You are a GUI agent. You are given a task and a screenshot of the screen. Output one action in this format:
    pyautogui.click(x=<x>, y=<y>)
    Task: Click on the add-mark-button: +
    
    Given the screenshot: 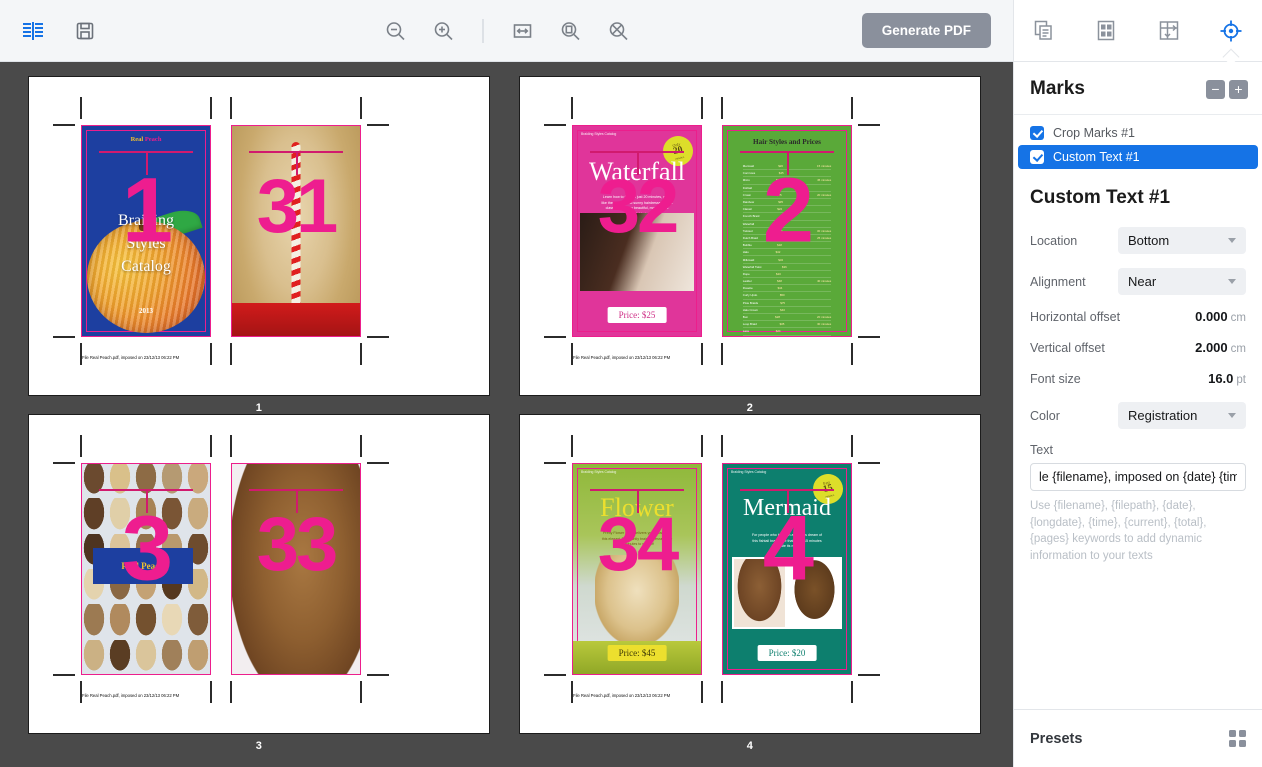 What is the action you would take?
    pyautogui.click(x=1238, y=89)
    